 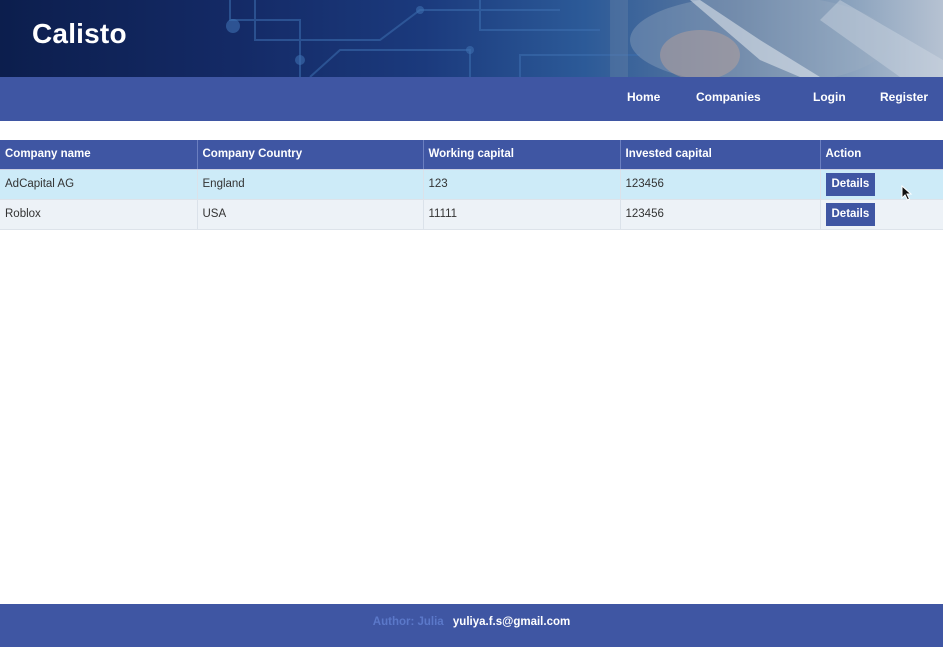 I want to click on cell-company-name: AdCapital AG, so click(x=99, y=184).